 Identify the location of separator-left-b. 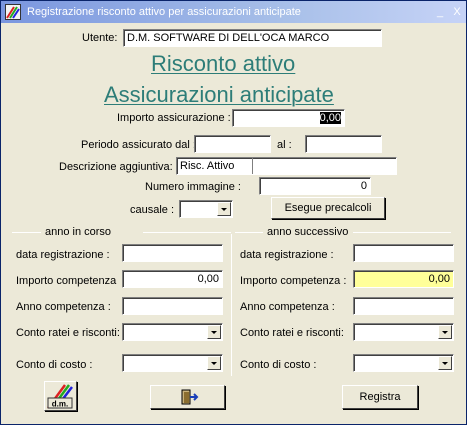
(187, 232).